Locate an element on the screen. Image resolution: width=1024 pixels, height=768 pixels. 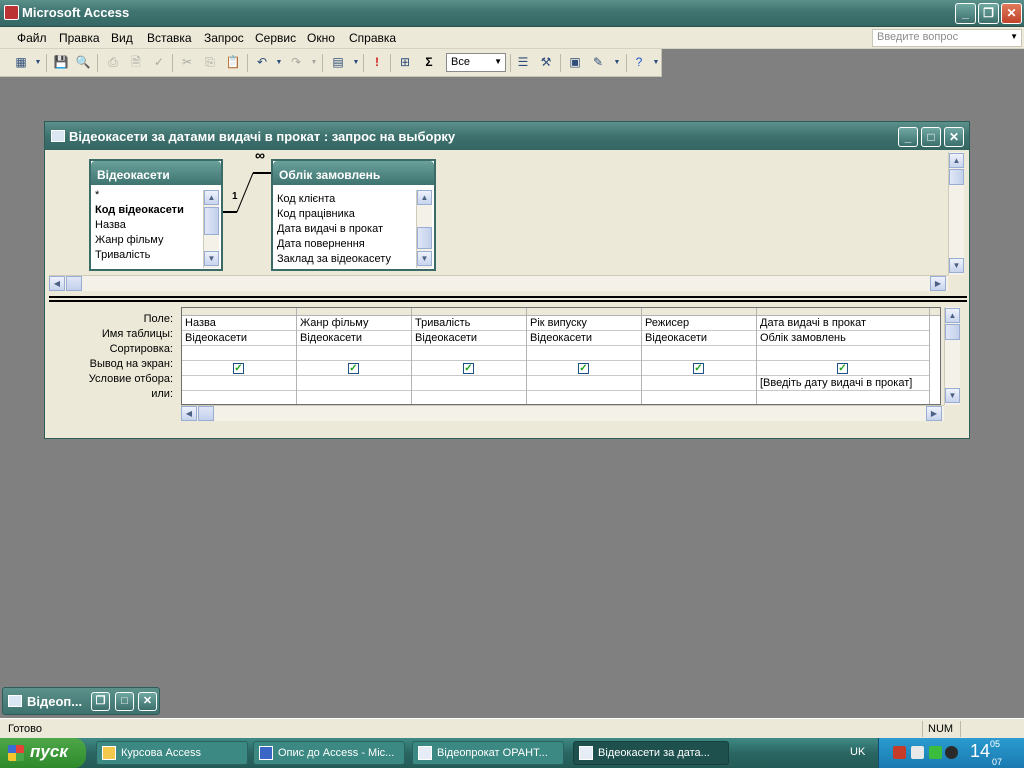
cut-icon: ✂ is located at coordinates (187, 62).